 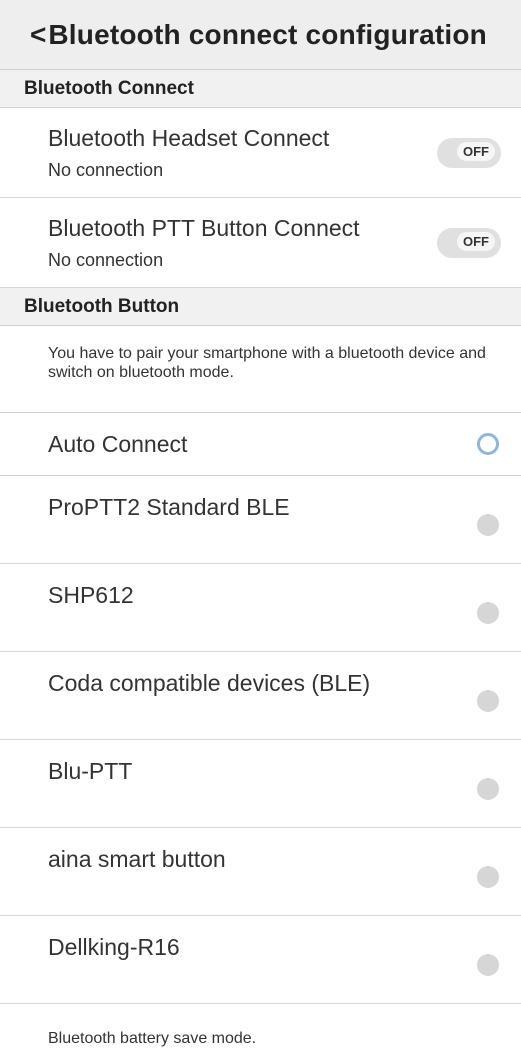 I want to click on device-label: SHP612, so click(x=91, y=595).